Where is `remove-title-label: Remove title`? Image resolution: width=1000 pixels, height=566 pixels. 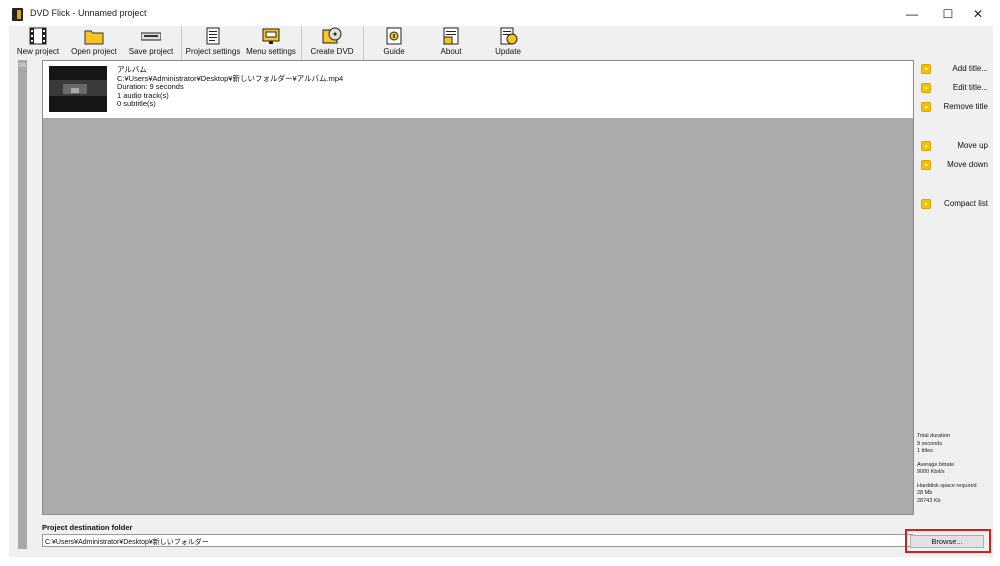
remove-title-label: Remove title is located at coordinates (965, 106).